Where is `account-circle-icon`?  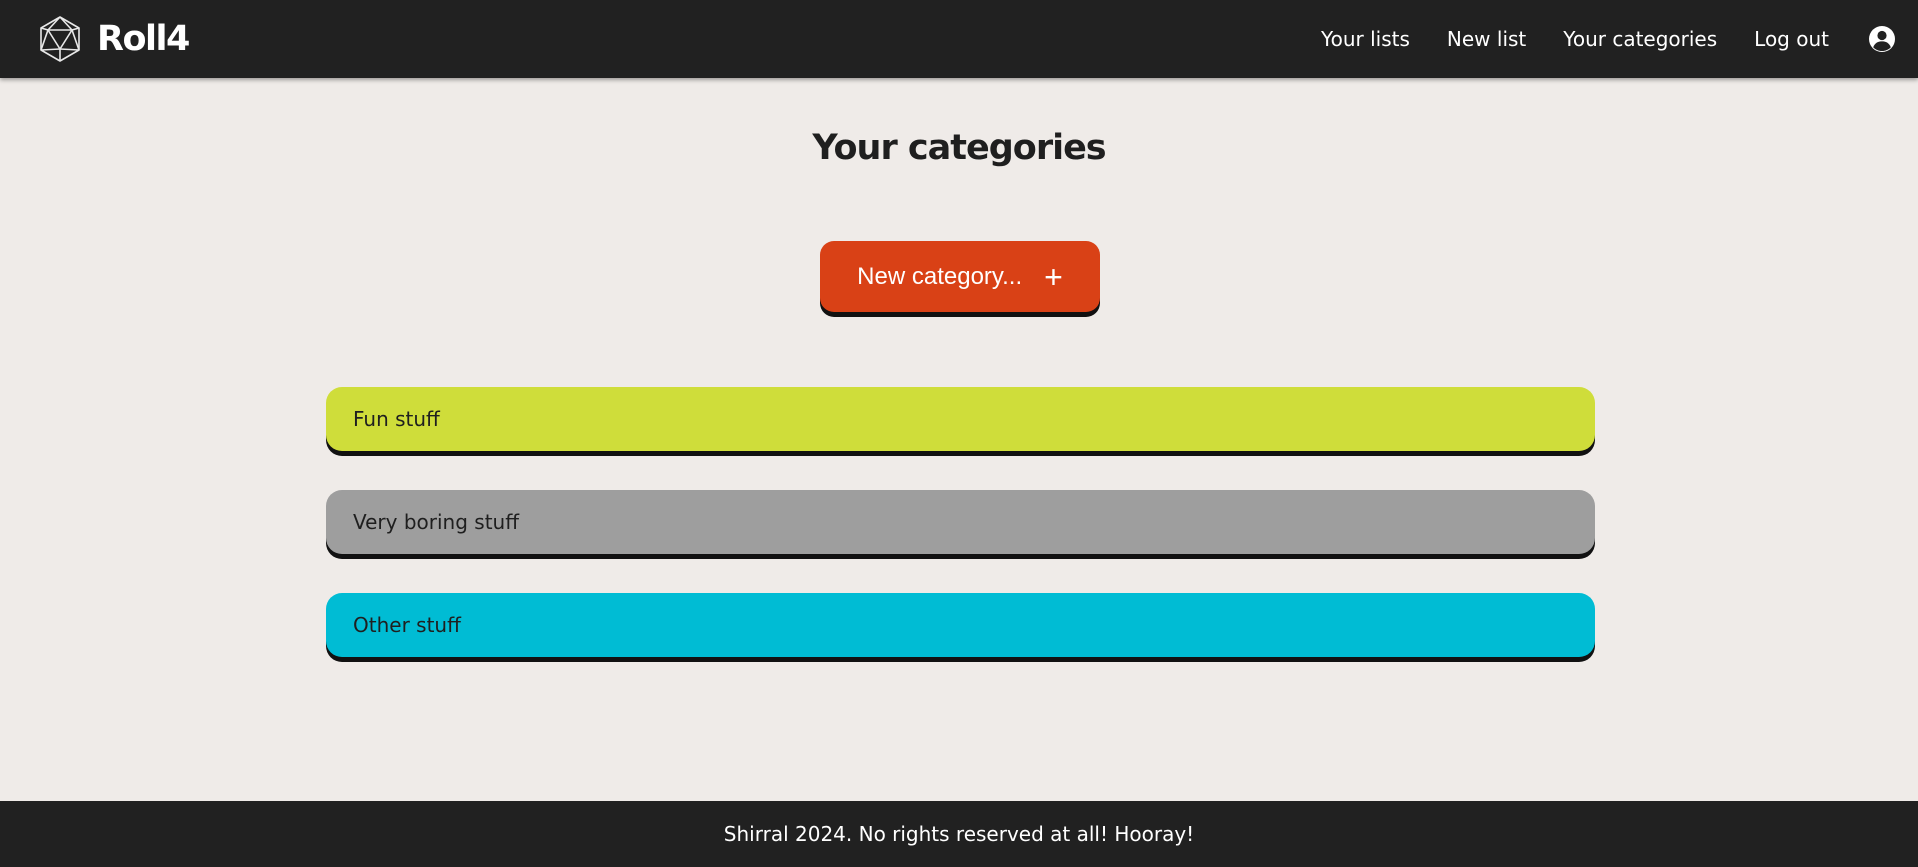 account-circle-icon is located at coordinates (1882, 39).